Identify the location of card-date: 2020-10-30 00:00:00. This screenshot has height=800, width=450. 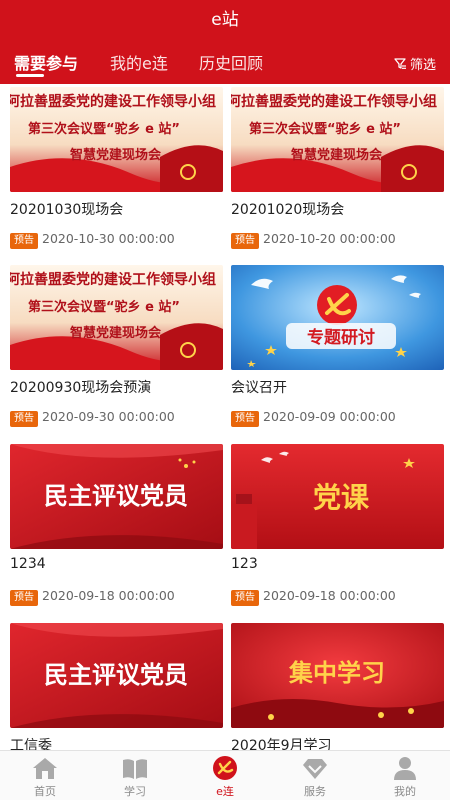
(108, 238).